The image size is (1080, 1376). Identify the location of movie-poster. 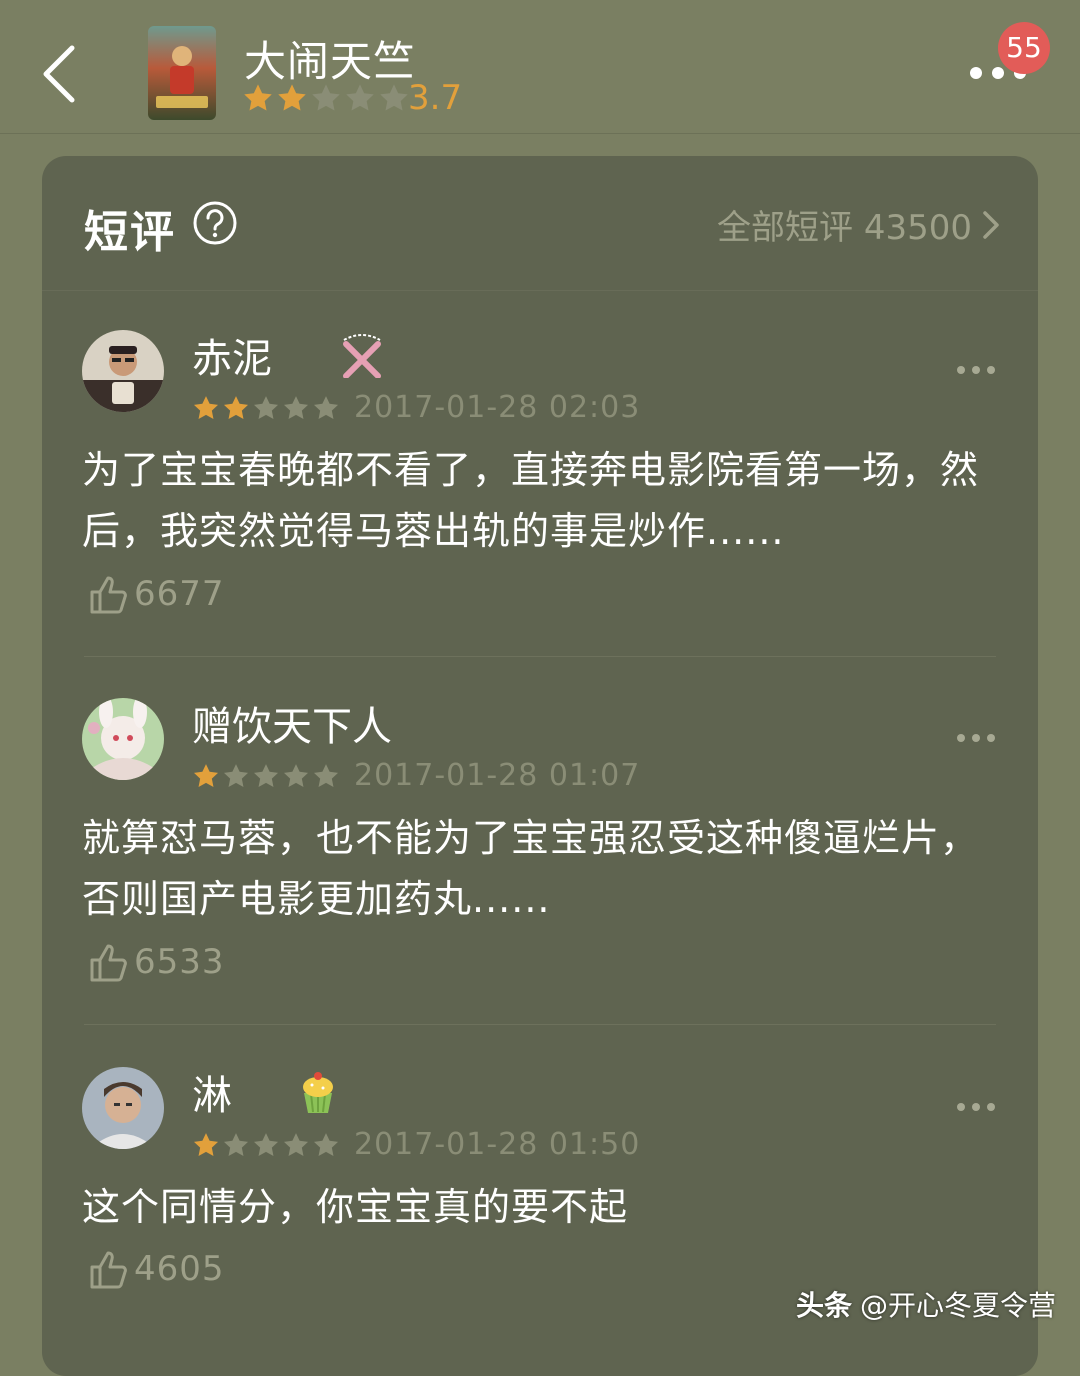
(182, 73).